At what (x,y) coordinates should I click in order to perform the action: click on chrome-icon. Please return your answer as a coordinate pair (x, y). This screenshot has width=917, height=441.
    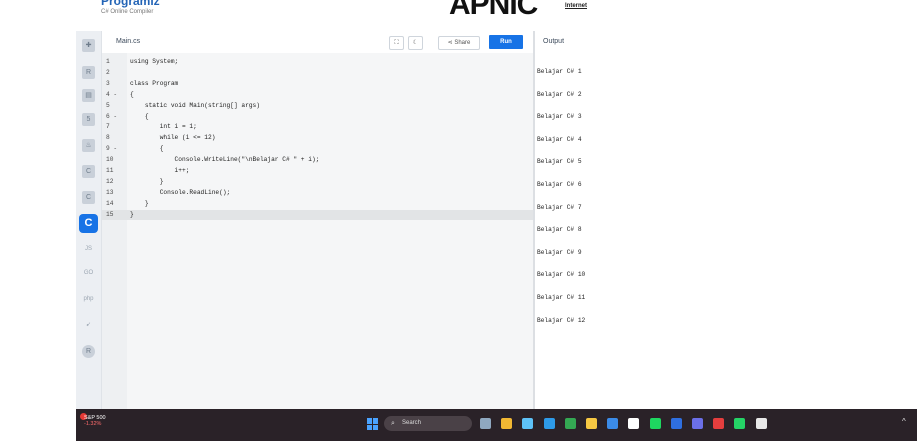
    Looking at the image, I should click on (570, 423).